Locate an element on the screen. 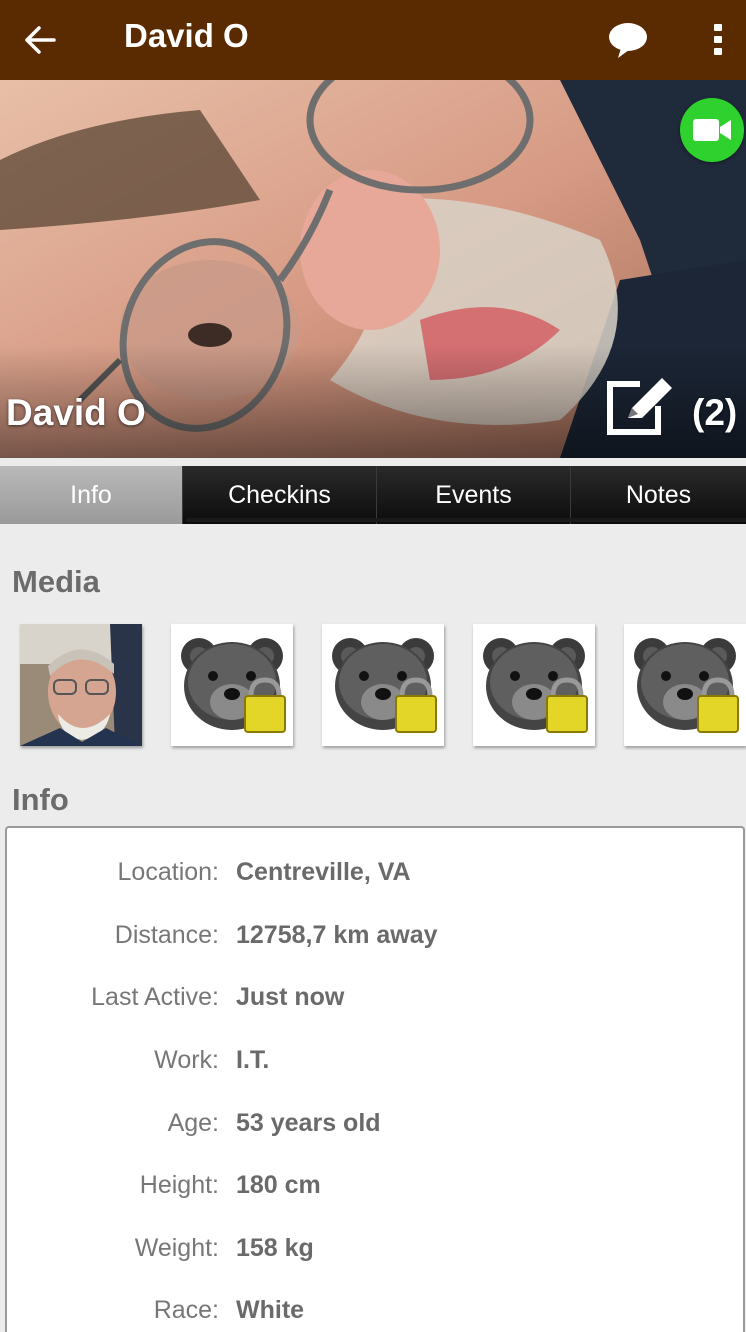 The height and width of the screenshot is (1332, 746). profile-tabs: Info Checkins Events Notes is located at coordinates (373, 495).